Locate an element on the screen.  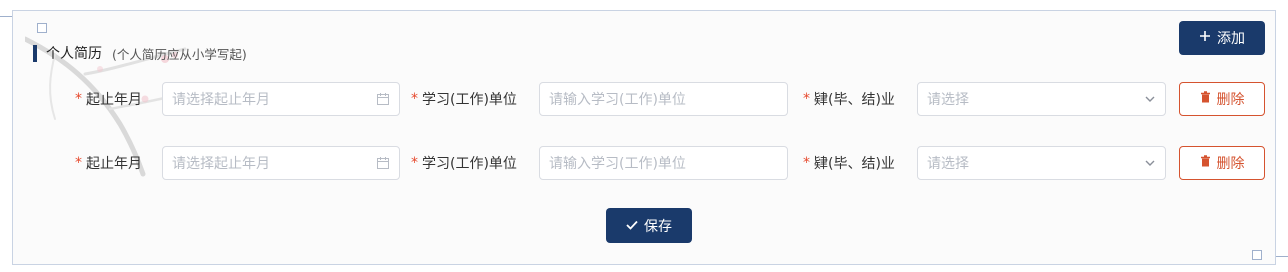
section-header: 个人简历 (个人简历应从小学写起) is located at coordinates (140, 53).